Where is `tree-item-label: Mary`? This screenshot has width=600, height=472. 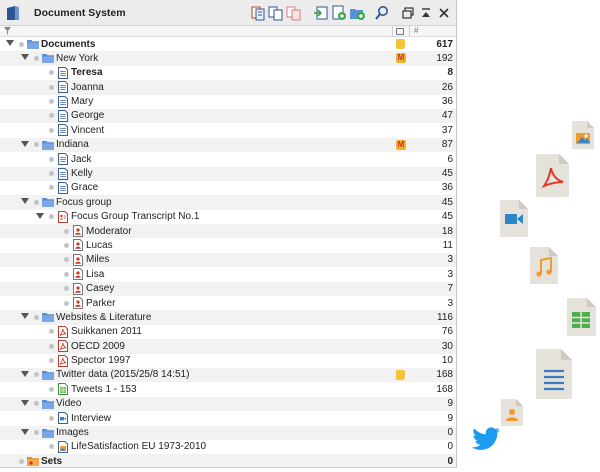
tree-item-label: Mary is located at coordinates (82, 101).